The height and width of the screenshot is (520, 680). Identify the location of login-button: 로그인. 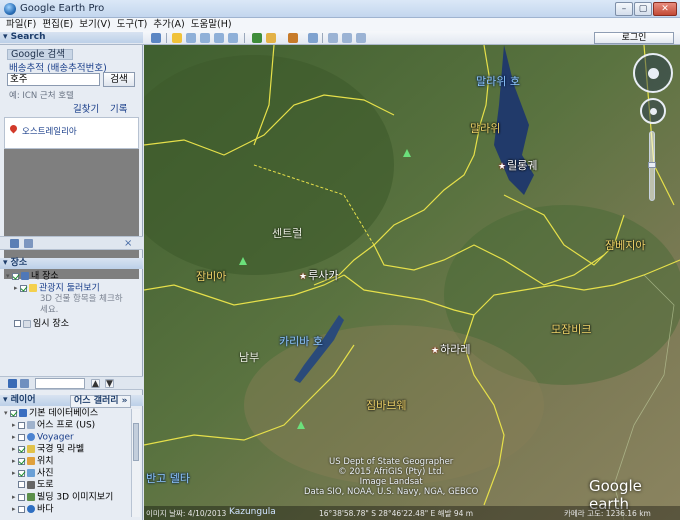
(634, 38).